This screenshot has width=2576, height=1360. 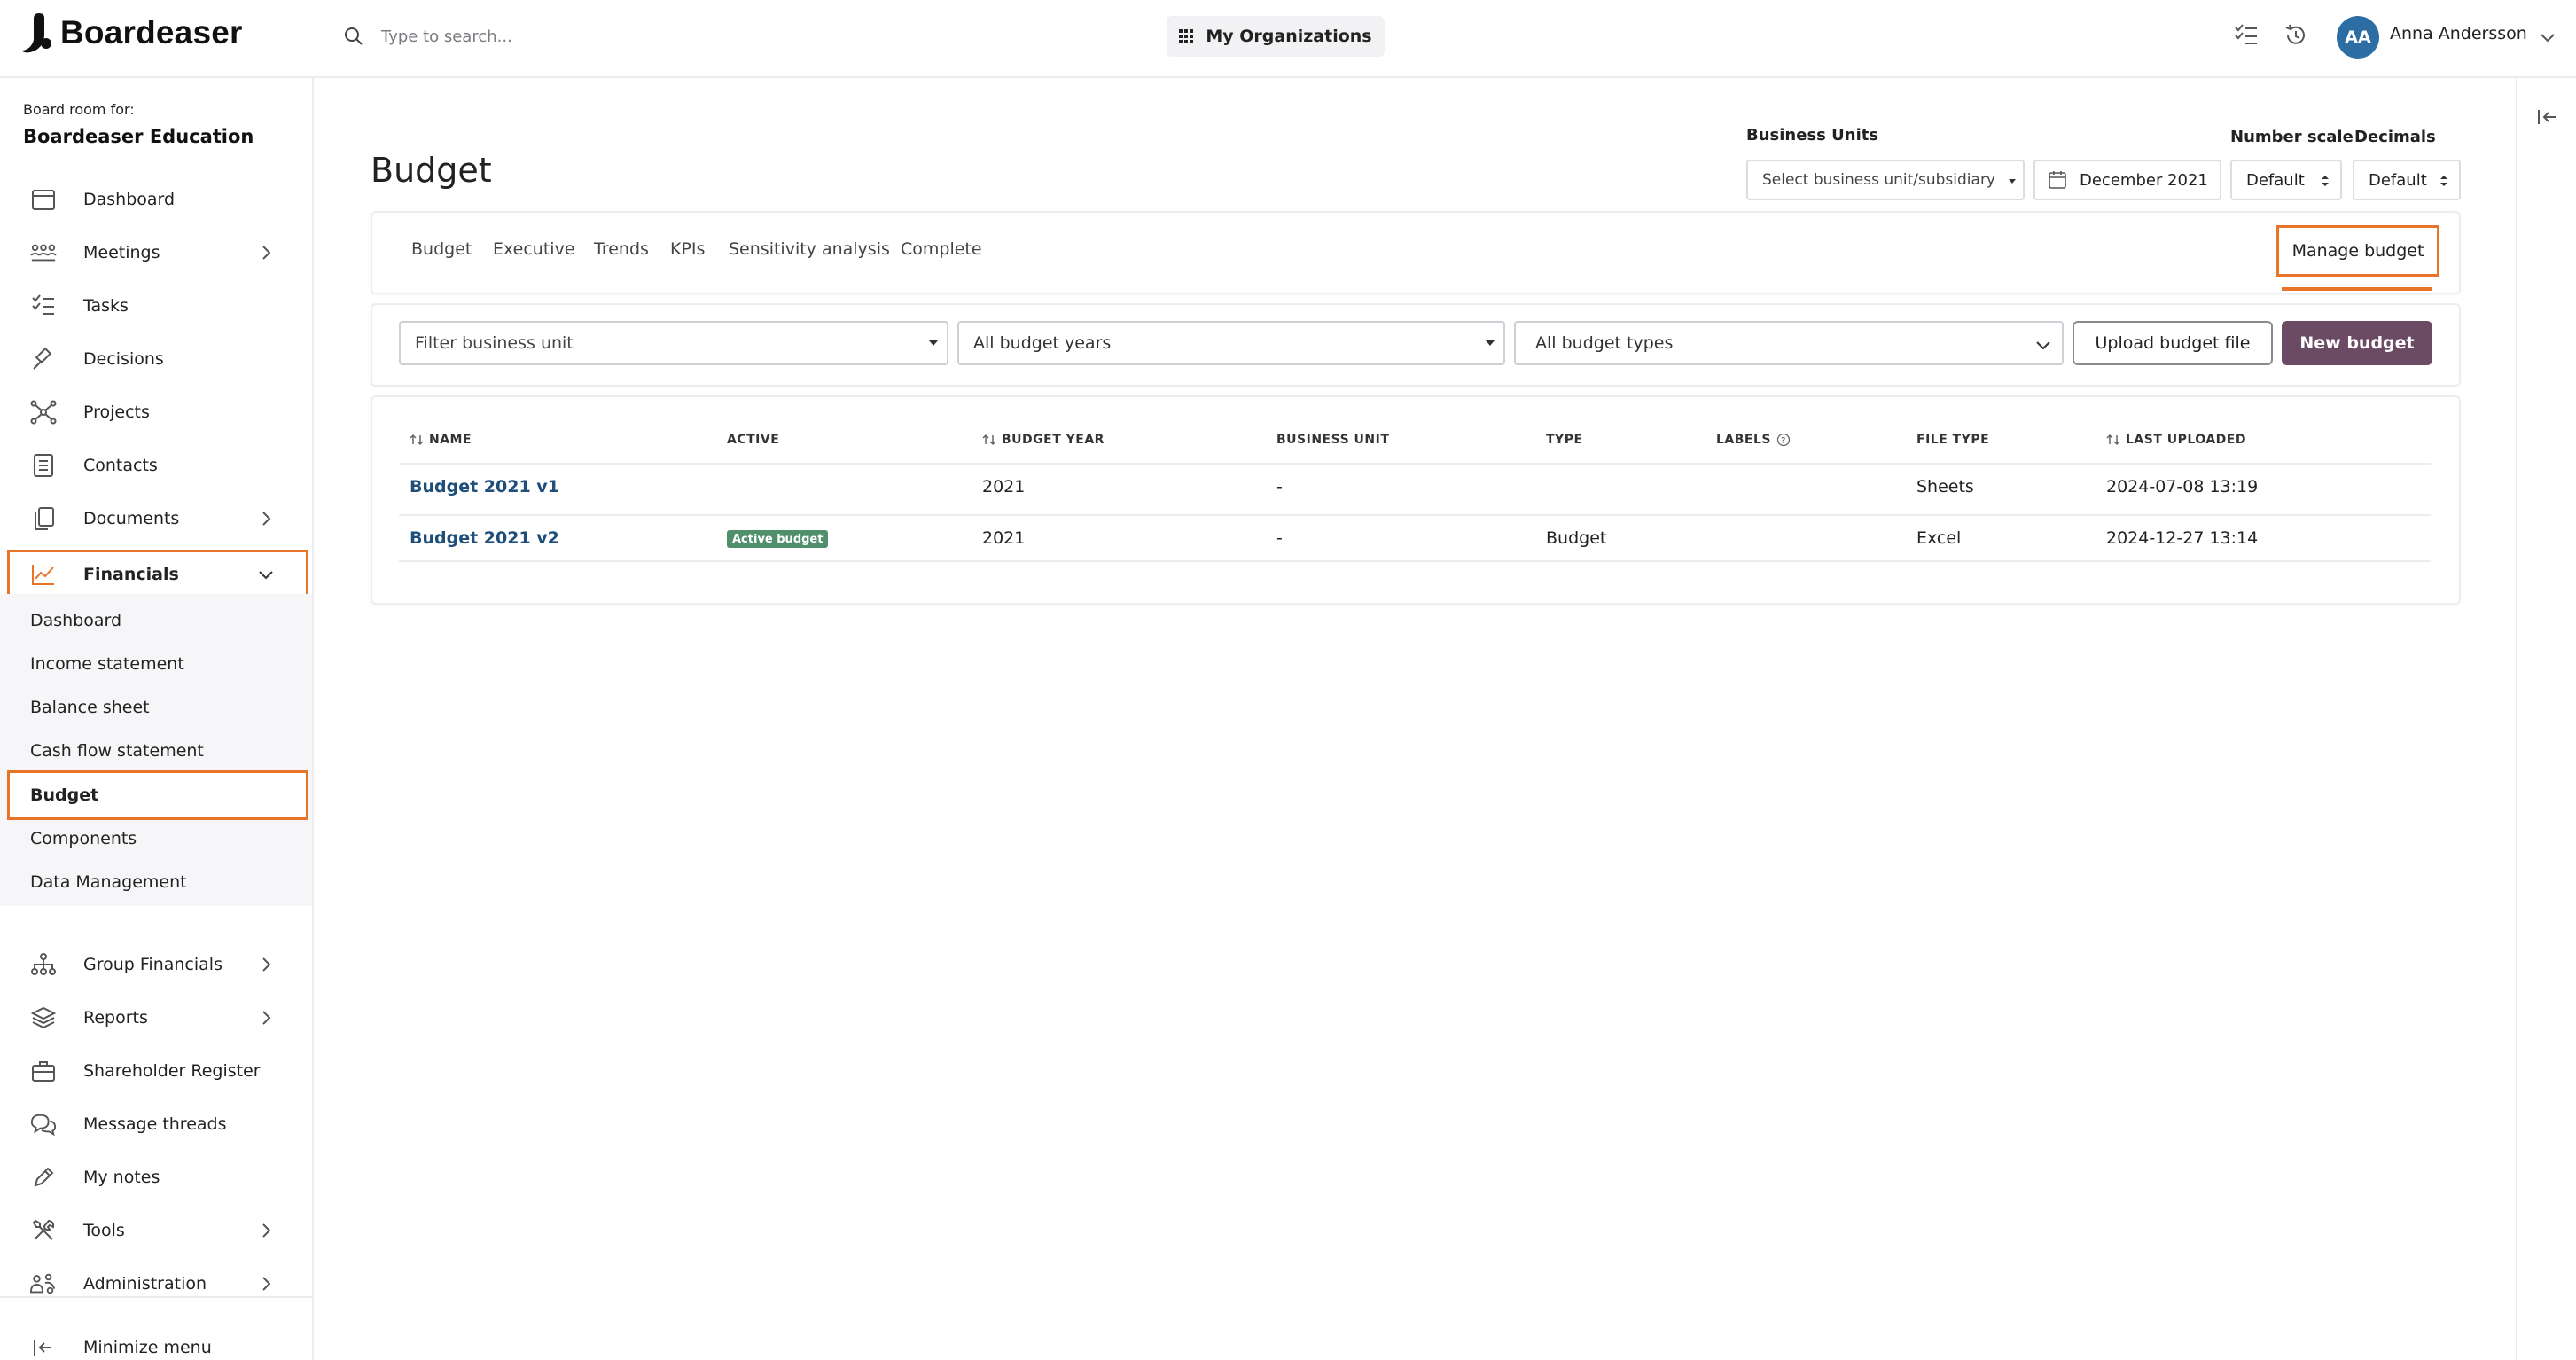 I want to click on active-budget-badge: Active budget, so click(x=778, y=539).